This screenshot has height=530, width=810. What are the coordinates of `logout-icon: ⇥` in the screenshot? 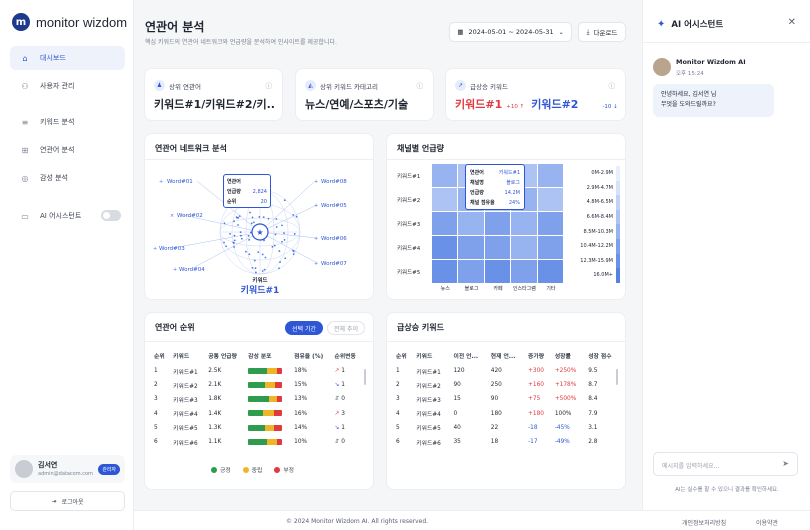 It's located at (54, 501).